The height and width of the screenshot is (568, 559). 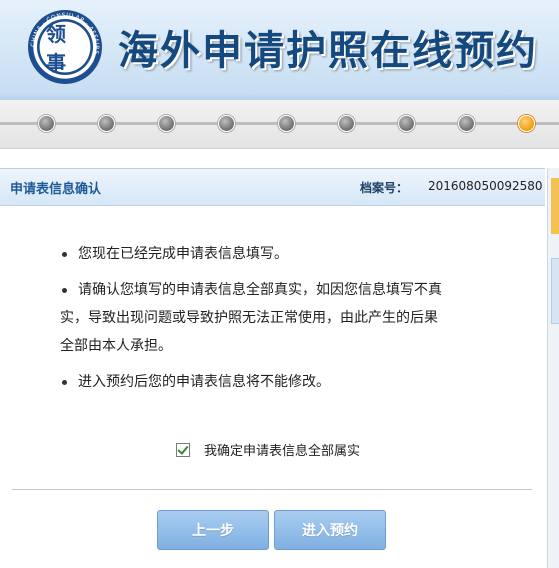 What do you see at coordinates (282, 451) in the screenshot?
I see `confirm-label: 我确定申请表信息全部属实` at bounding box center [282, 451].